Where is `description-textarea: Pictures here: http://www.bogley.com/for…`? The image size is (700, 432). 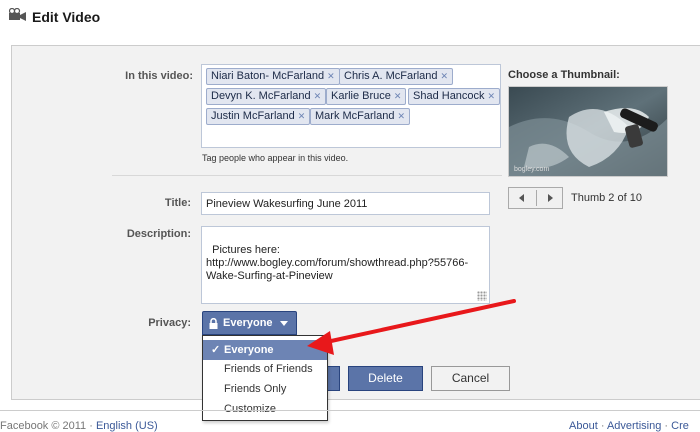
description-textarea: Pictures here: http://www.bogley.com/for… is located at coordinates (345, 265).